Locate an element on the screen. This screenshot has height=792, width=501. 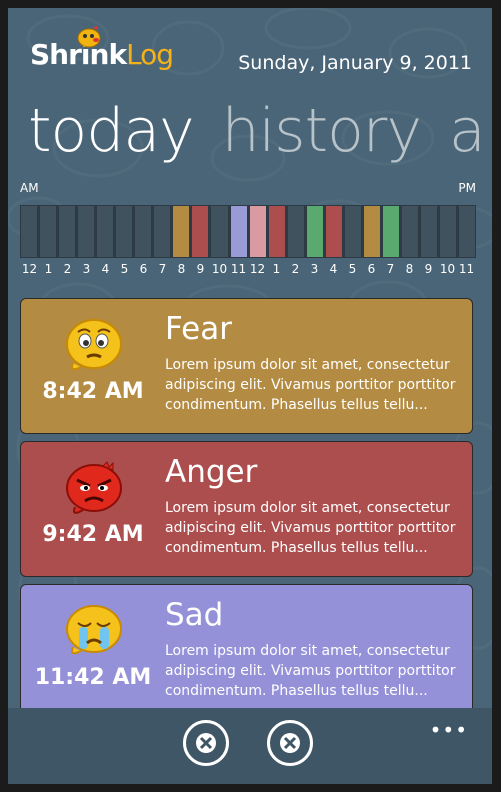
pivot-item-today: today is located at coordinates (111, 131).